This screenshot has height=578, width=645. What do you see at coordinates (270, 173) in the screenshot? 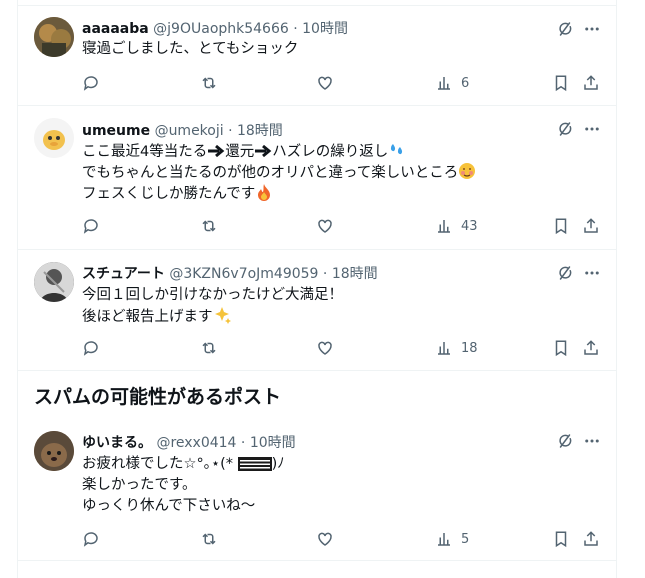
I see `post-line-segment: でもちゃんと当たるのが他のオリパと違って楽しいところ` at bounding box center [270, 173].